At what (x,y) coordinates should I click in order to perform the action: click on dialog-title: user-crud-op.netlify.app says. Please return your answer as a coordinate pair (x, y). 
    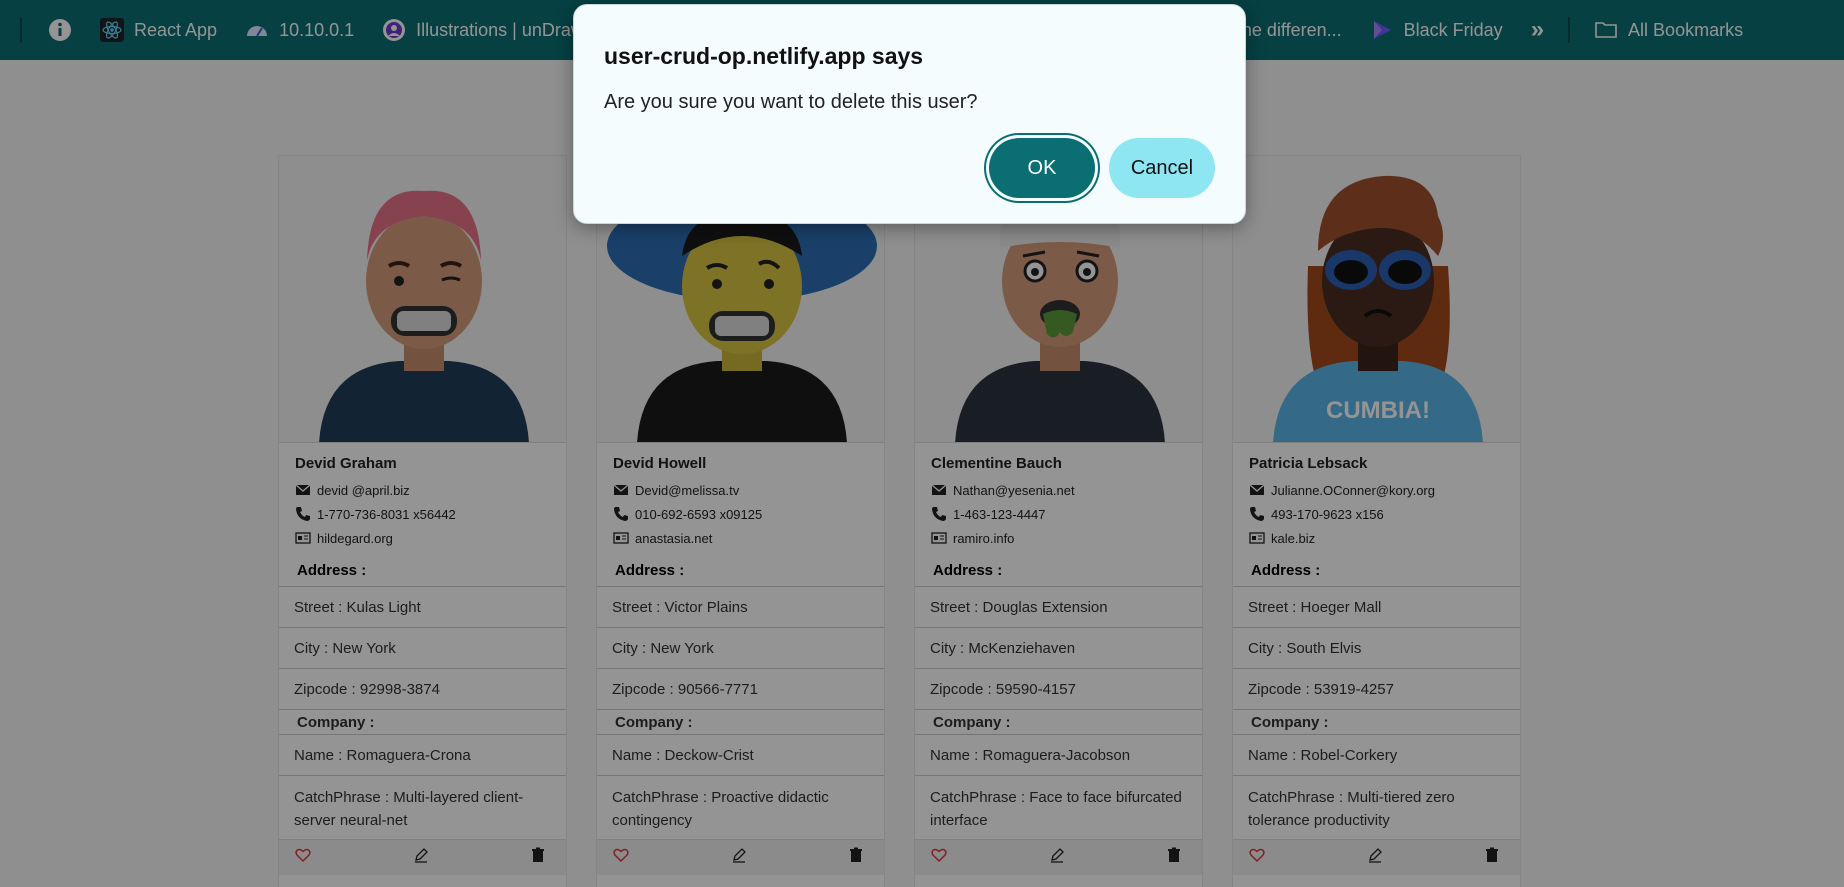
    Looking at the image, I should click on (764, 56).